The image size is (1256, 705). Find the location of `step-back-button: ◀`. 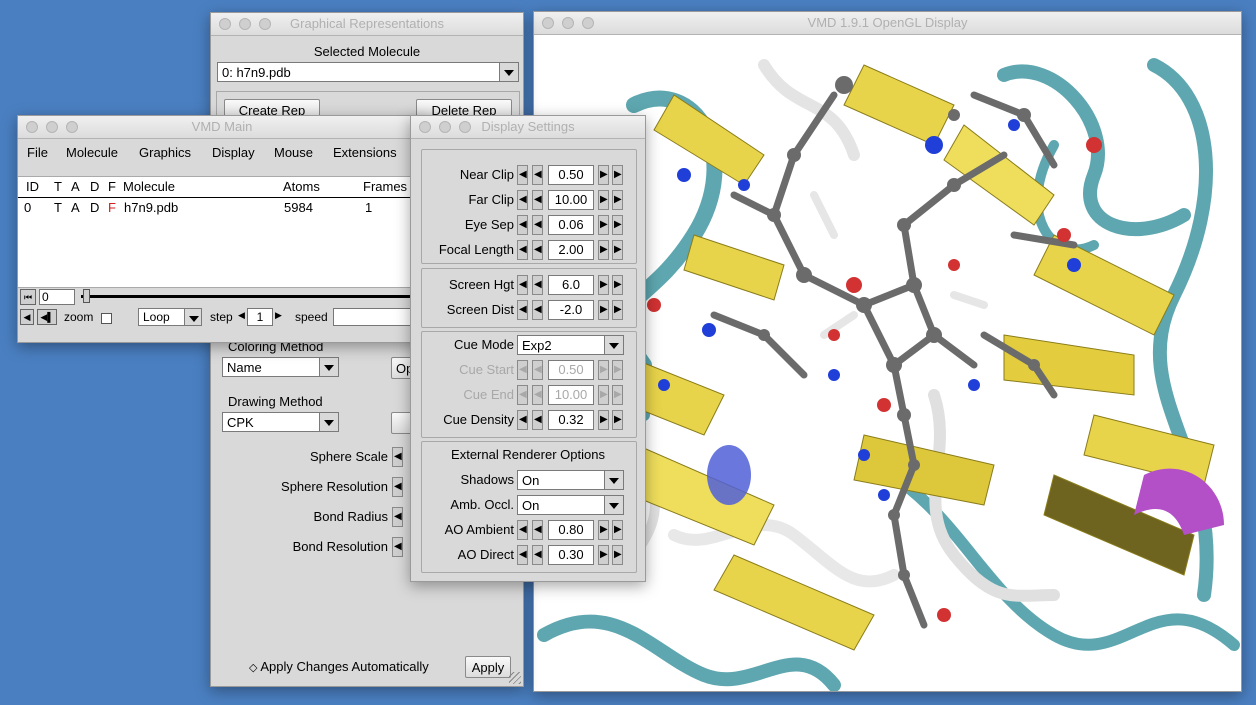

step-back-button: ◀ is located at coordinates (27, 317).